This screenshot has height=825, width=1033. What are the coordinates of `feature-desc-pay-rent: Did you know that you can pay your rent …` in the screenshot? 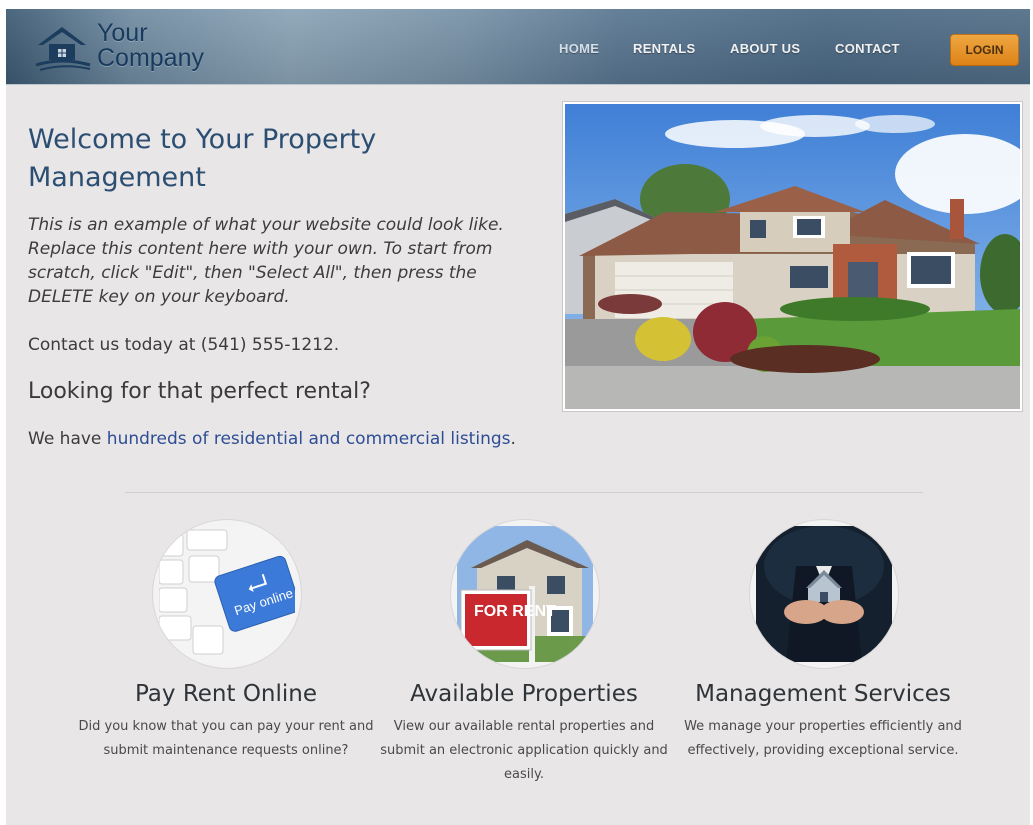 It's located at (226, 738).